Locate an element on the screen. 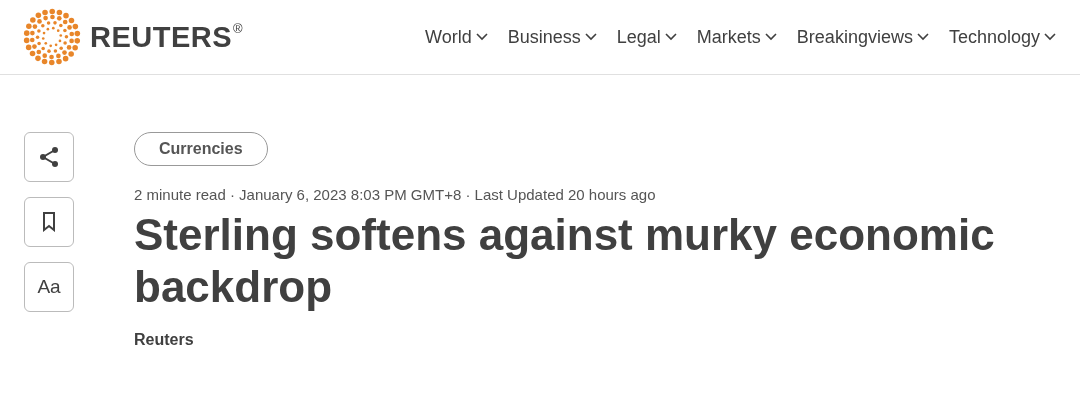  topic-tag: Currencies is located at coordinates (201, 149).